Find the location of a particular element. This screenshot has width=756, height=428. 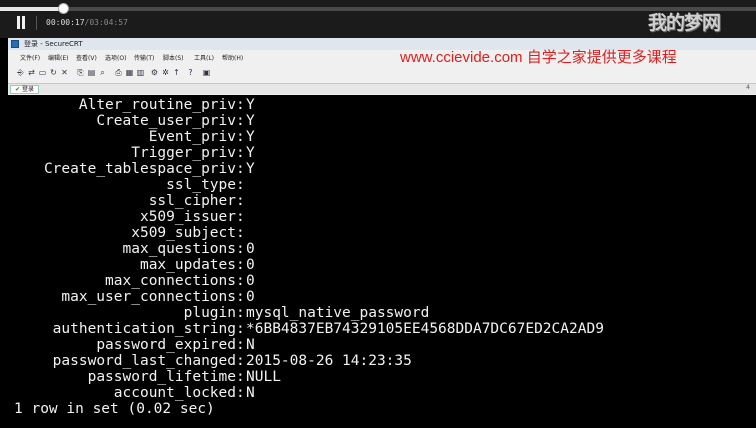

session-tab-bar: ✔ 登录 4 is located at coordinates (382, 88).